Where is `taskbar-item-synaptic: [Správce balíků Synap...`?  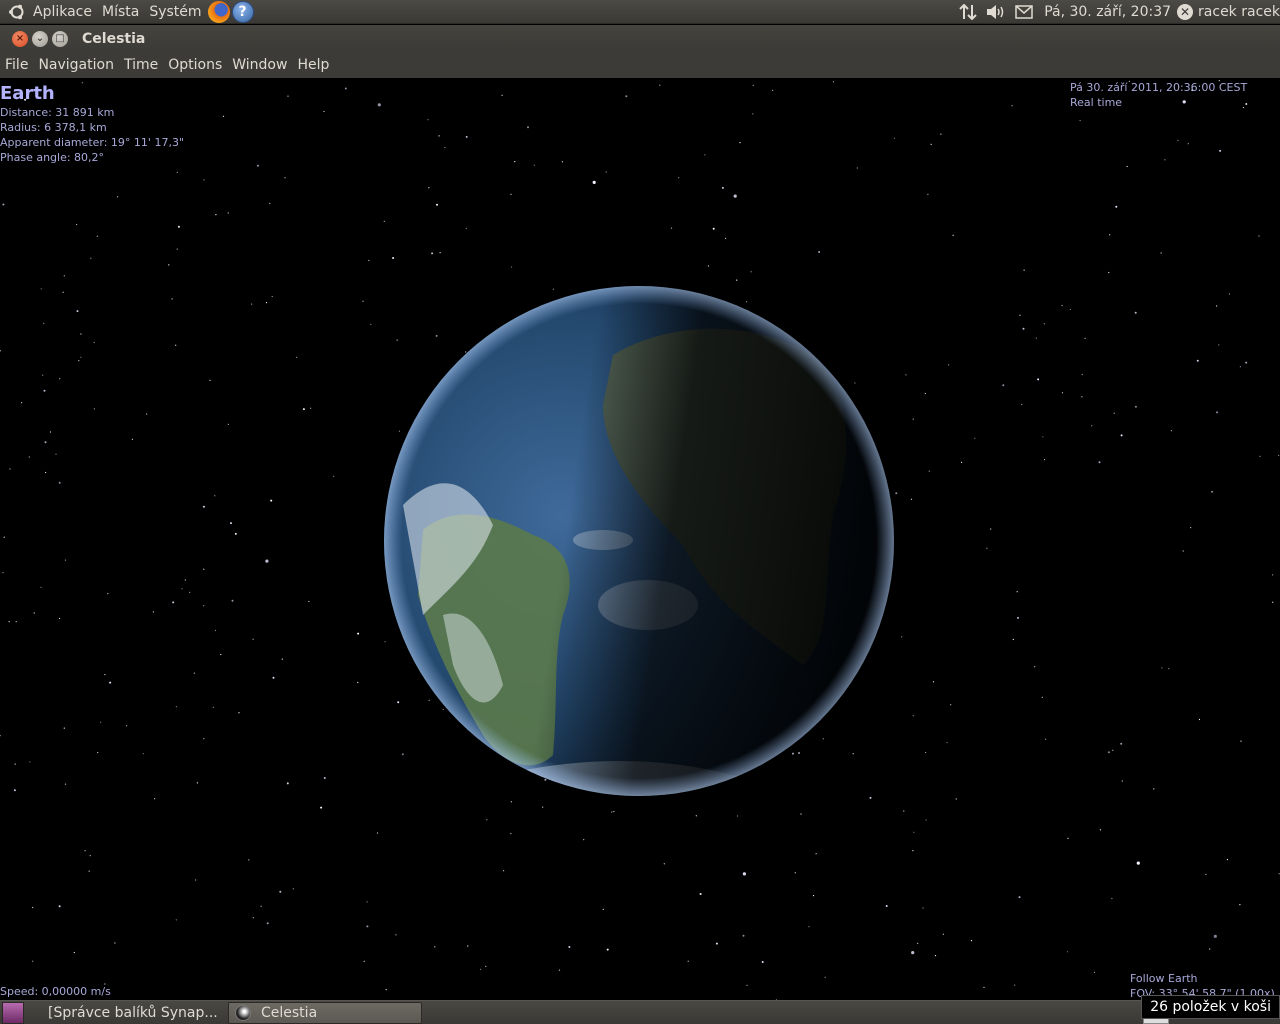 taskbar-item-synaptic: [Správce balíků Synap... is located at coordinates (127, 1013).